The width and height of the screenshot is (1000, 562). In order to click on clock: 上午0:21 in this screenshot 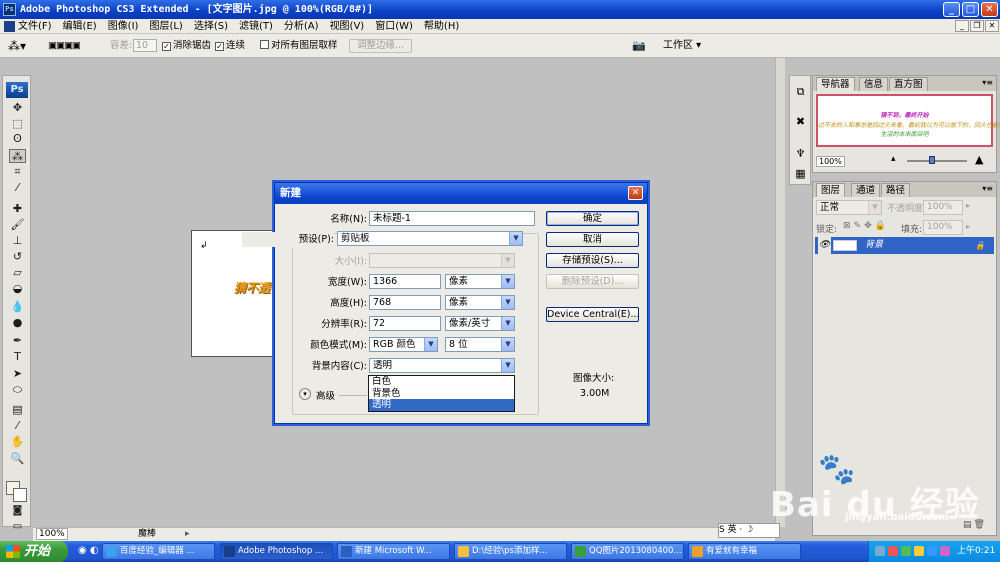, I will do `click(976, 551)`.